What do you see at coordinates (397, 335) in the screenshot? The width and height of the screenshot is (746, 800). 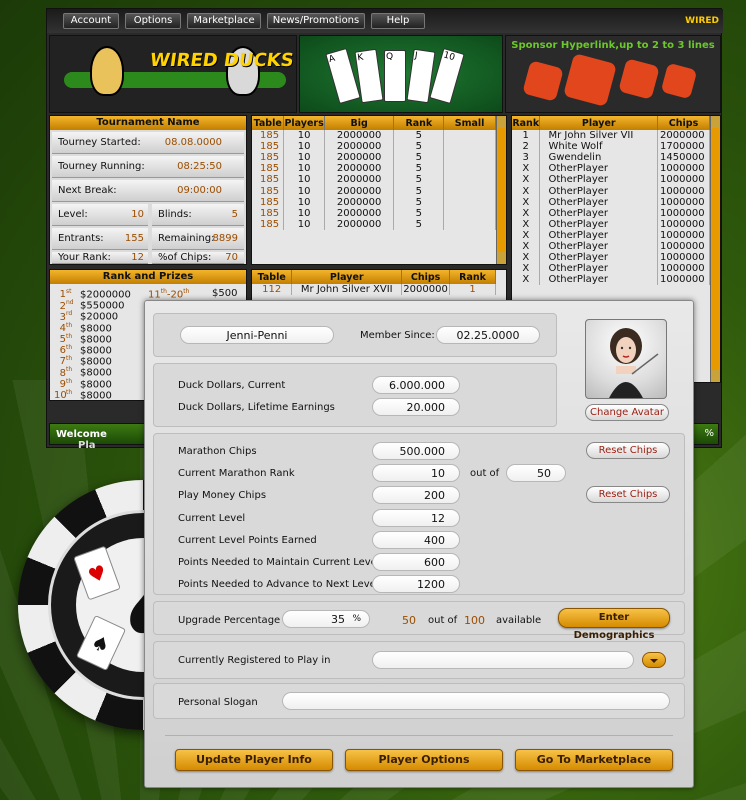 I see `member-since-label: Member Since:` at bounding box center [397, 335].